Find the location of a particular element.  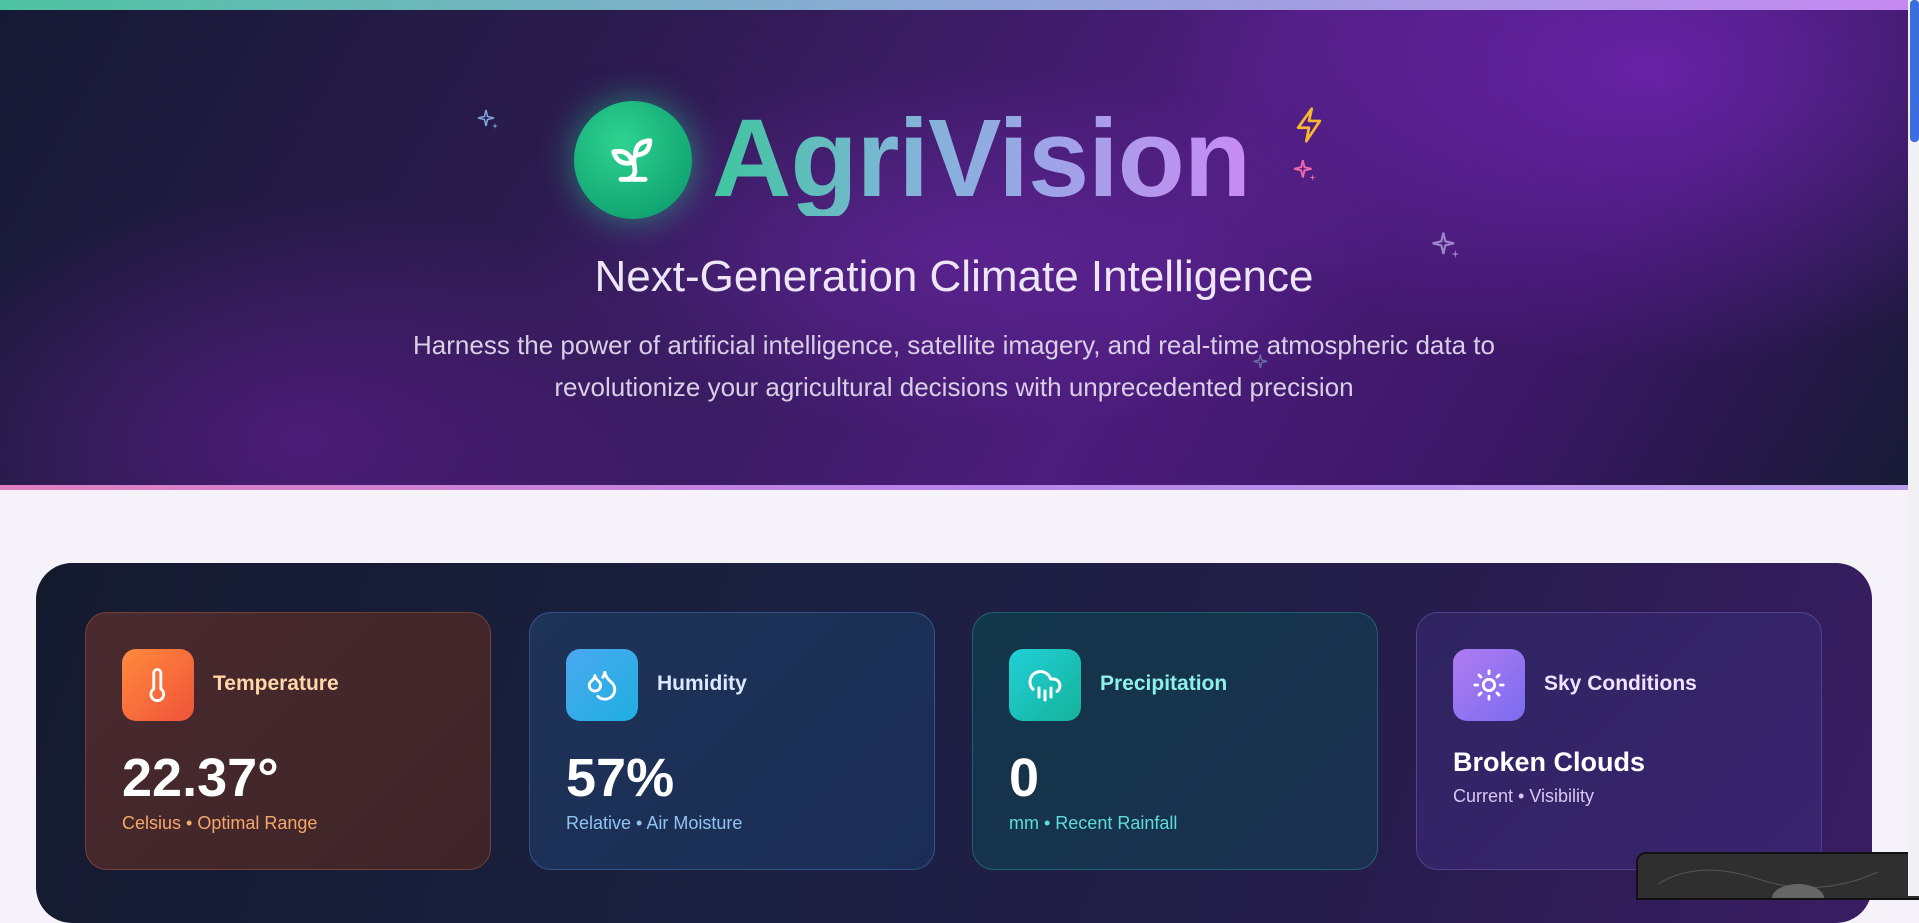

brand-title: AgriVision is located at coordinates (981, 160).